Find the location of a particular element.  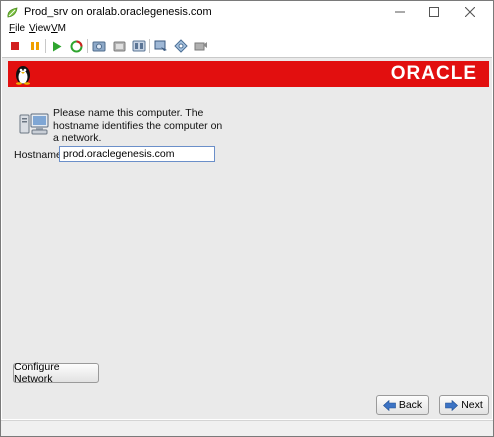

hostname-label: Hostname: is located at coordinates (39, 155).